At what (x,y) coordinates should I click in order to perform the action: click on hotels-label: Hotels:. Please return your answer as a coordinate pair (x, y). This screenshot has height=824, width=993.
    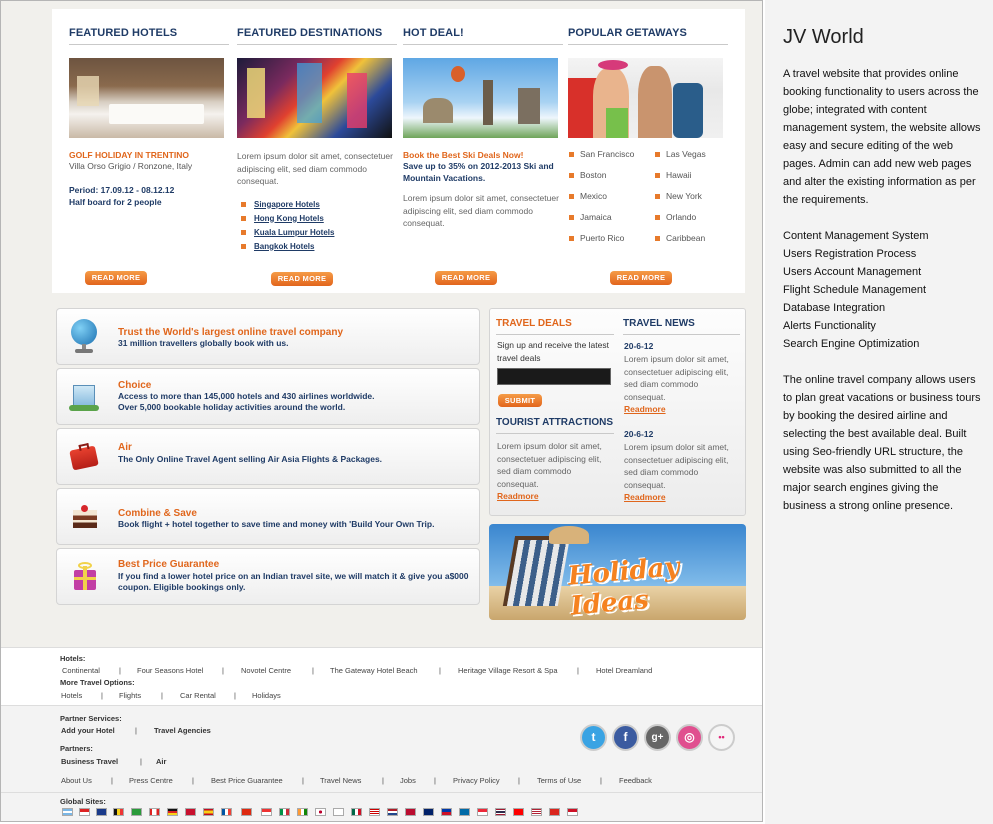
    Looking at the image, I should click on (73, 658).